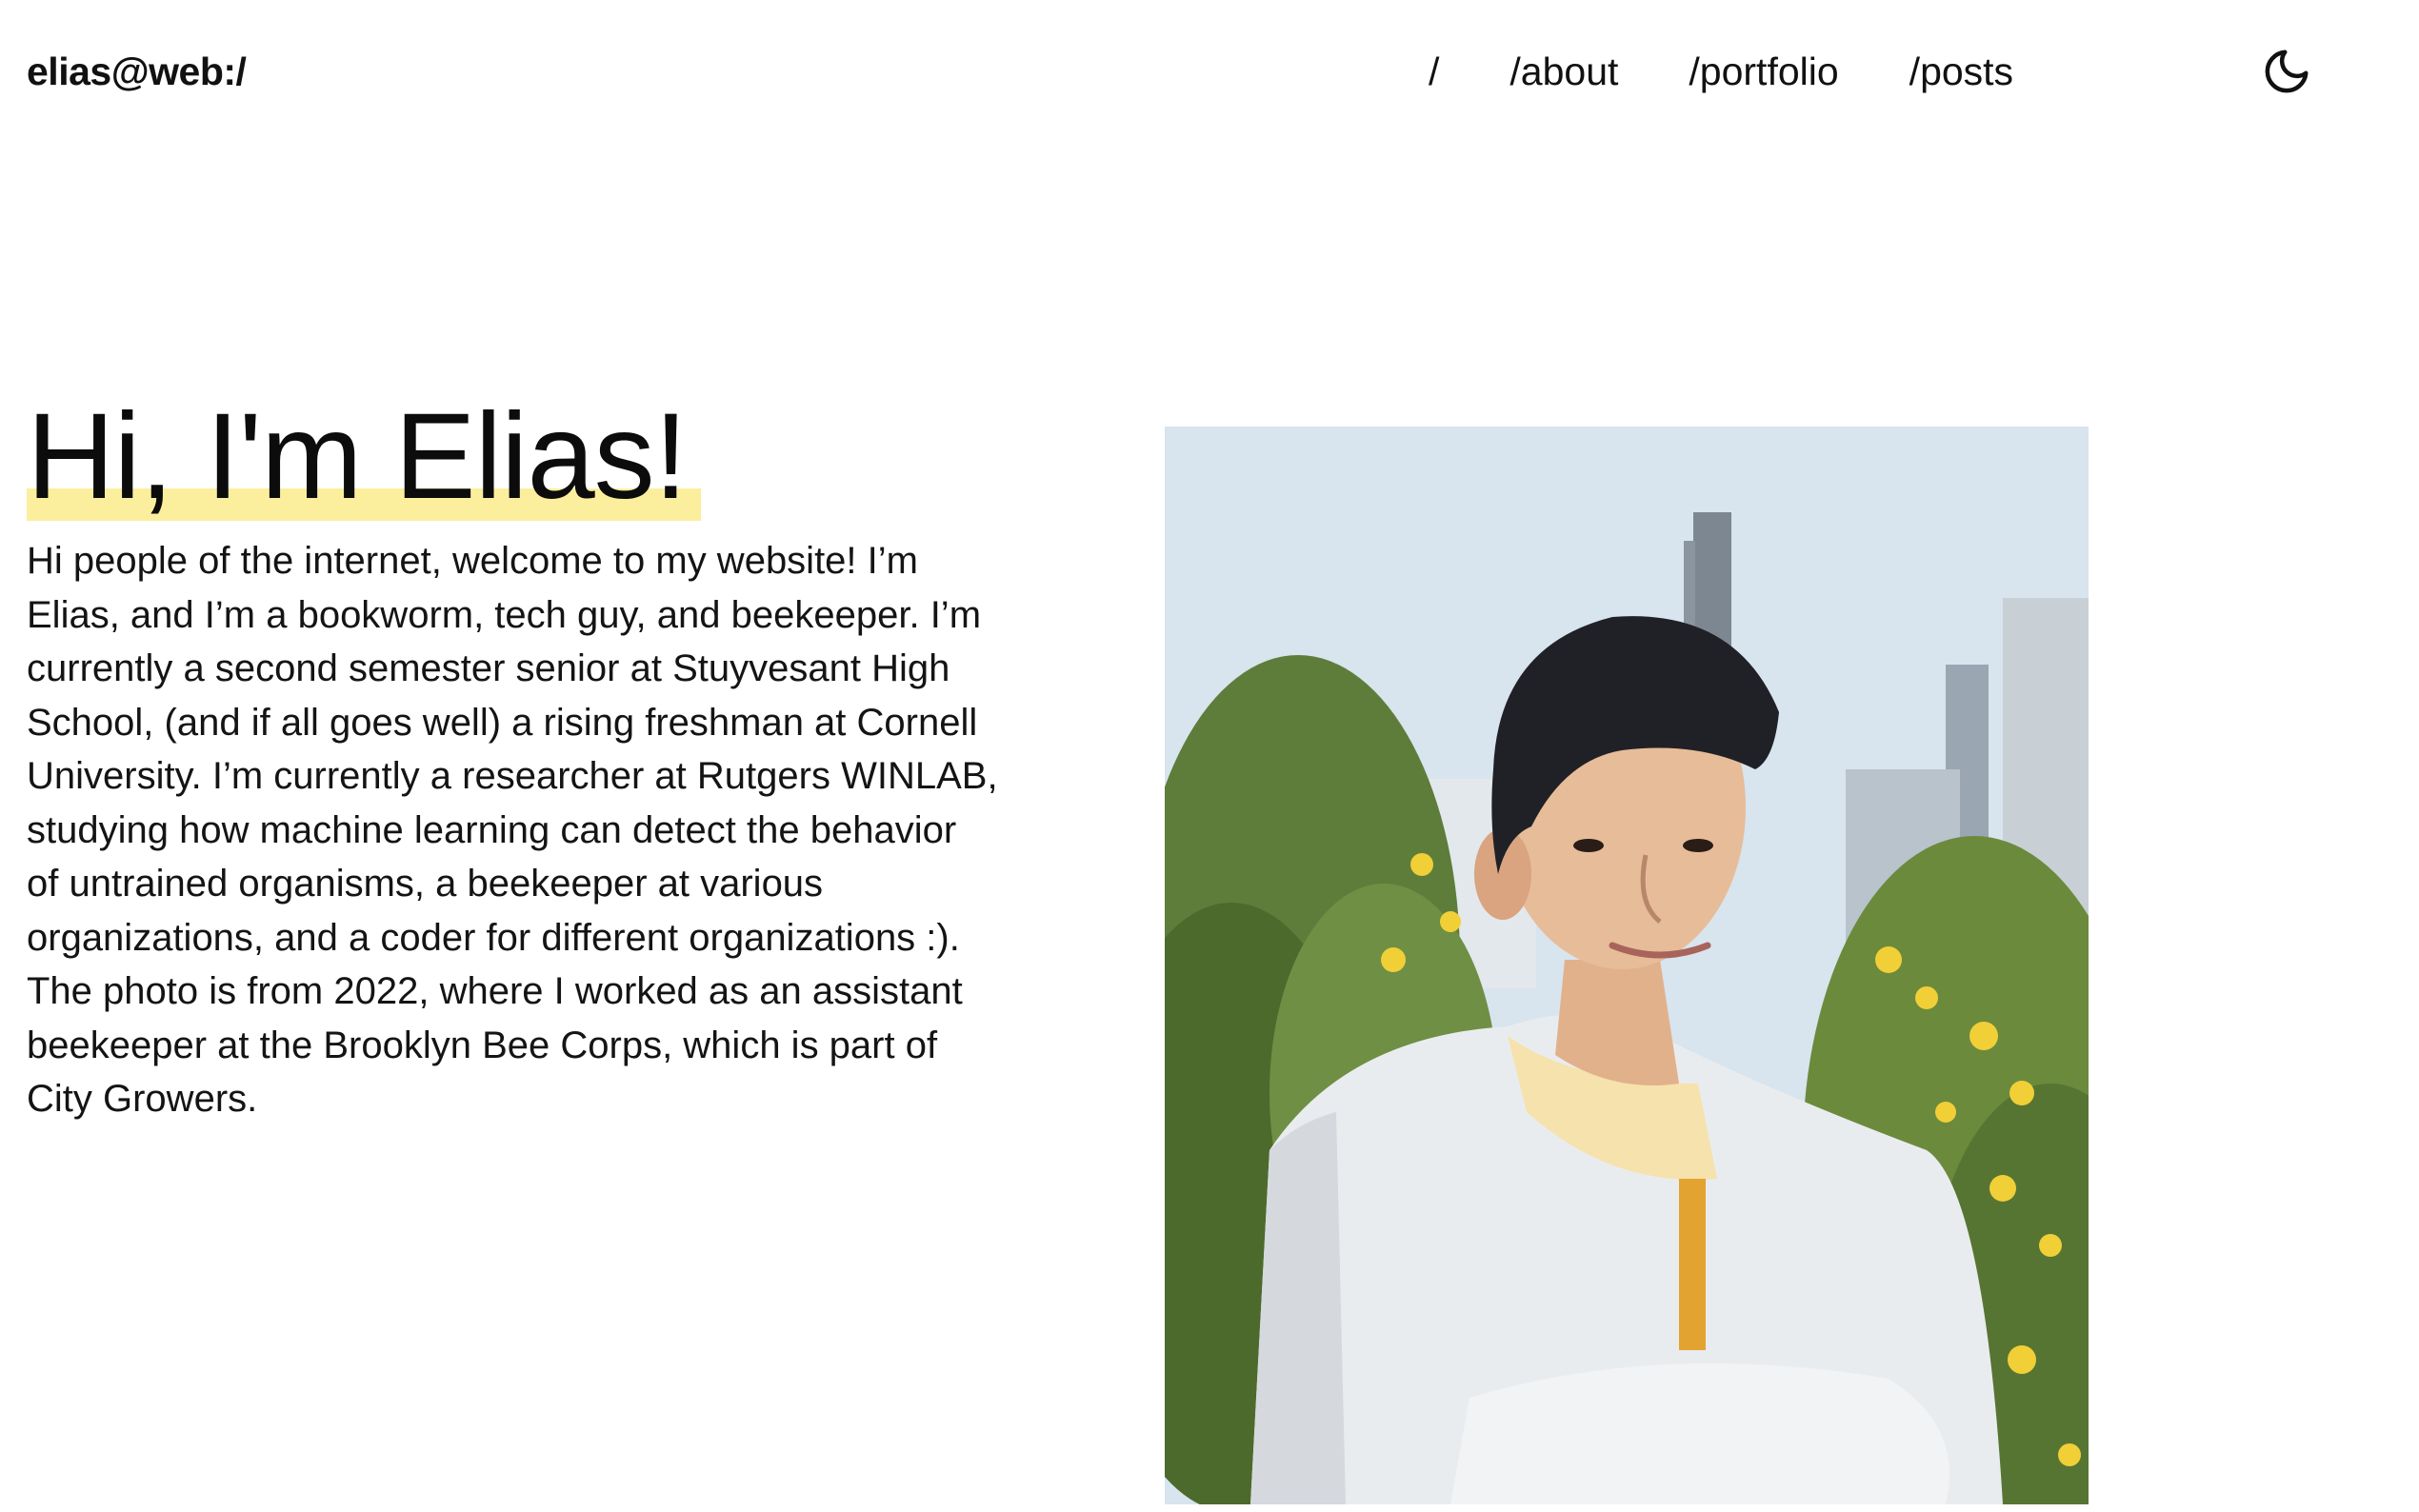  I want to click on site-header: elias@web:/ / /about /portfolio /posts, so click(1209, 71).